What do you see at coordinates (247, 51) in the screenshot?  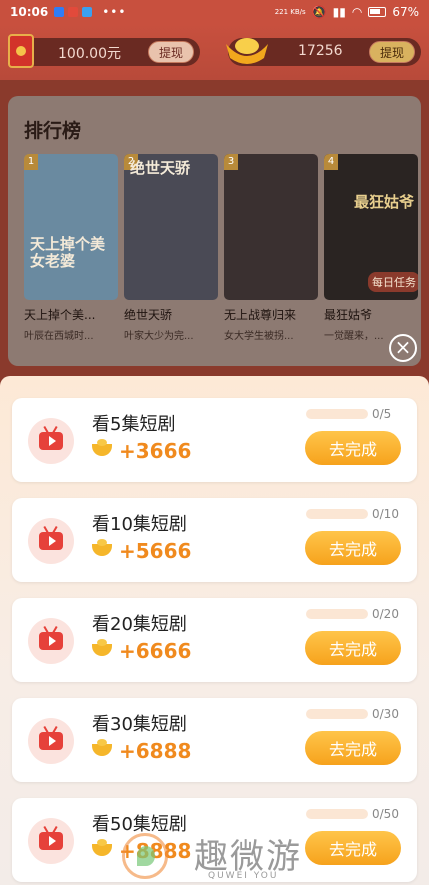 I see `gold-ingot-icon` at bounding box center [247, 51].